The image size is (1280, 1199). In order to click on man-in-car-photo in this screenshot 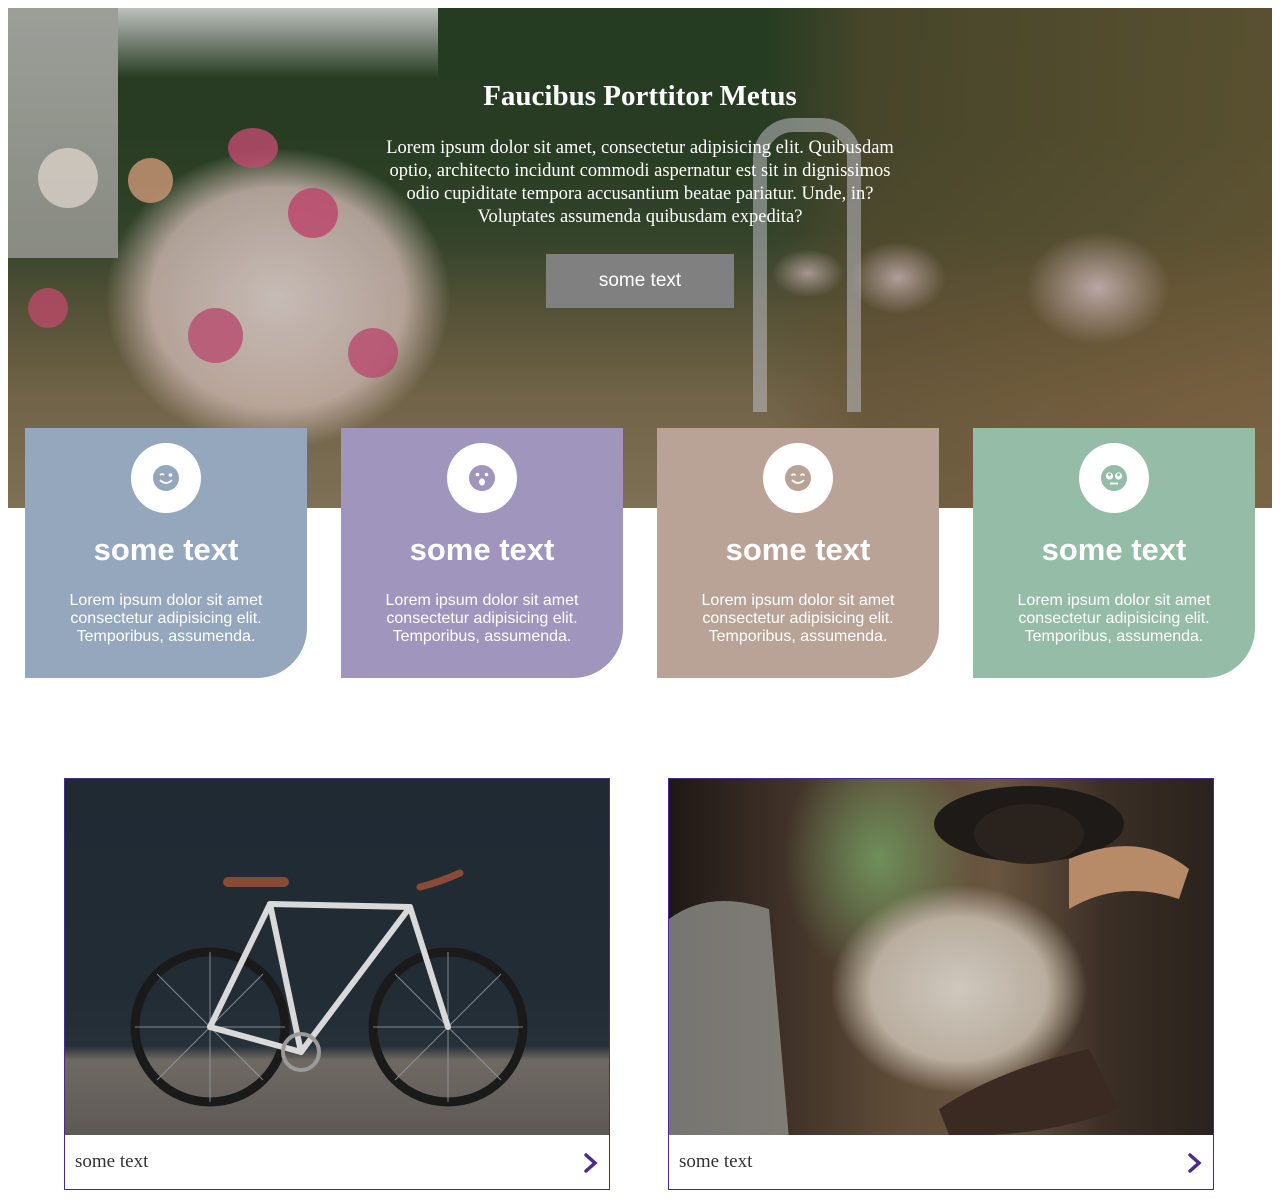, I will do `click(941, 957)`.